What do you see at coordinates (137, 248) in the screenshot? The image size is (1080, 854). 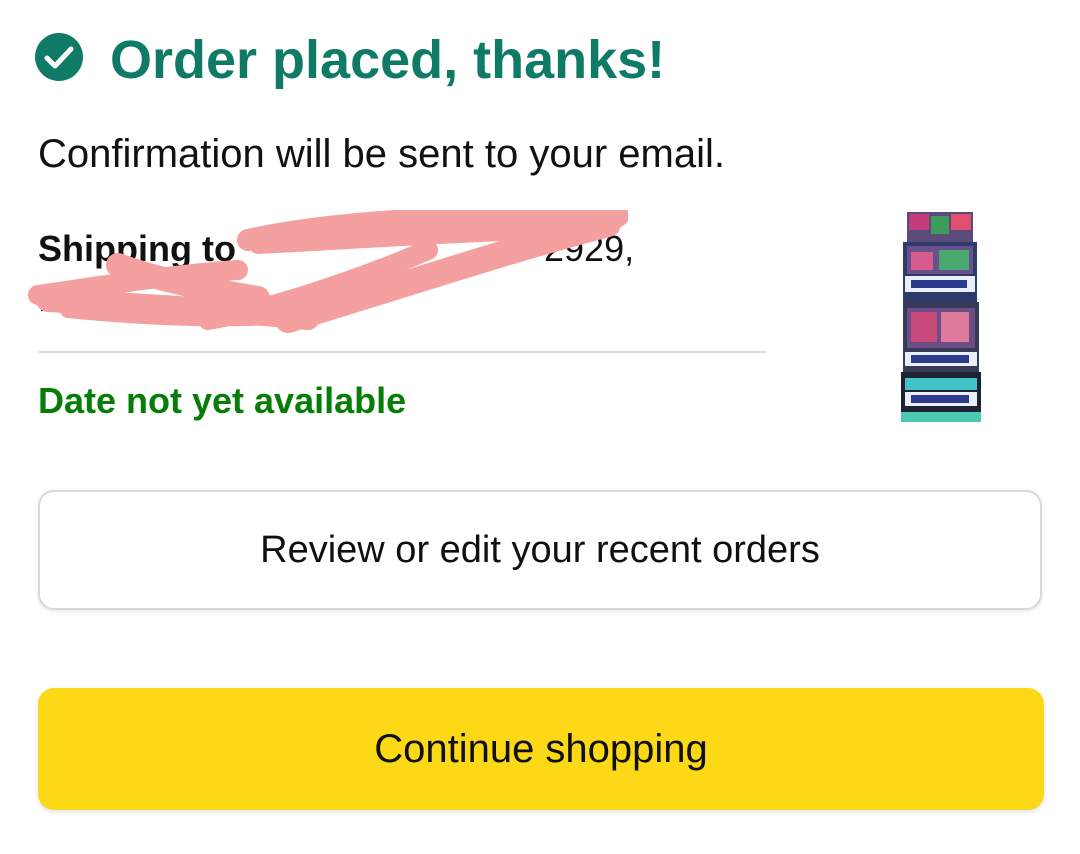 I see `shipping-label: Shipping to` at bounding box center [137, 248].